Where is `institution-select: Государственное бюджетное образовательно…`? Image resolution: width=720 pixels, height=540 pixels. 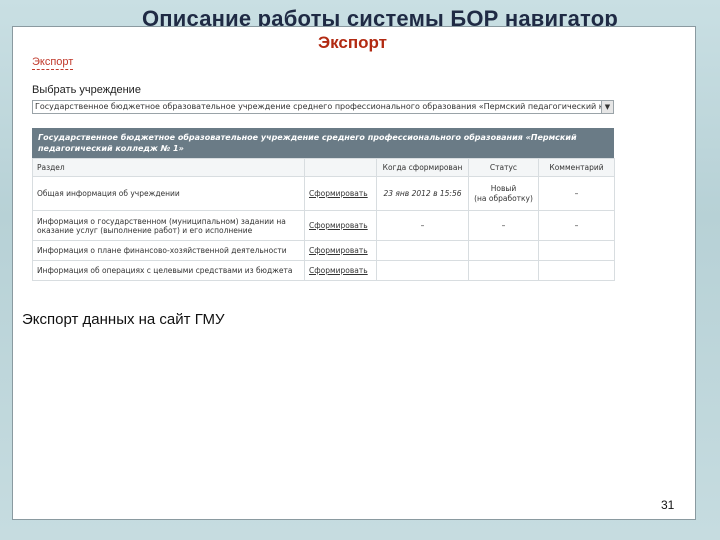
institution-select: Государственное бюджетное образовательно… is located at coordinates (323, 107).